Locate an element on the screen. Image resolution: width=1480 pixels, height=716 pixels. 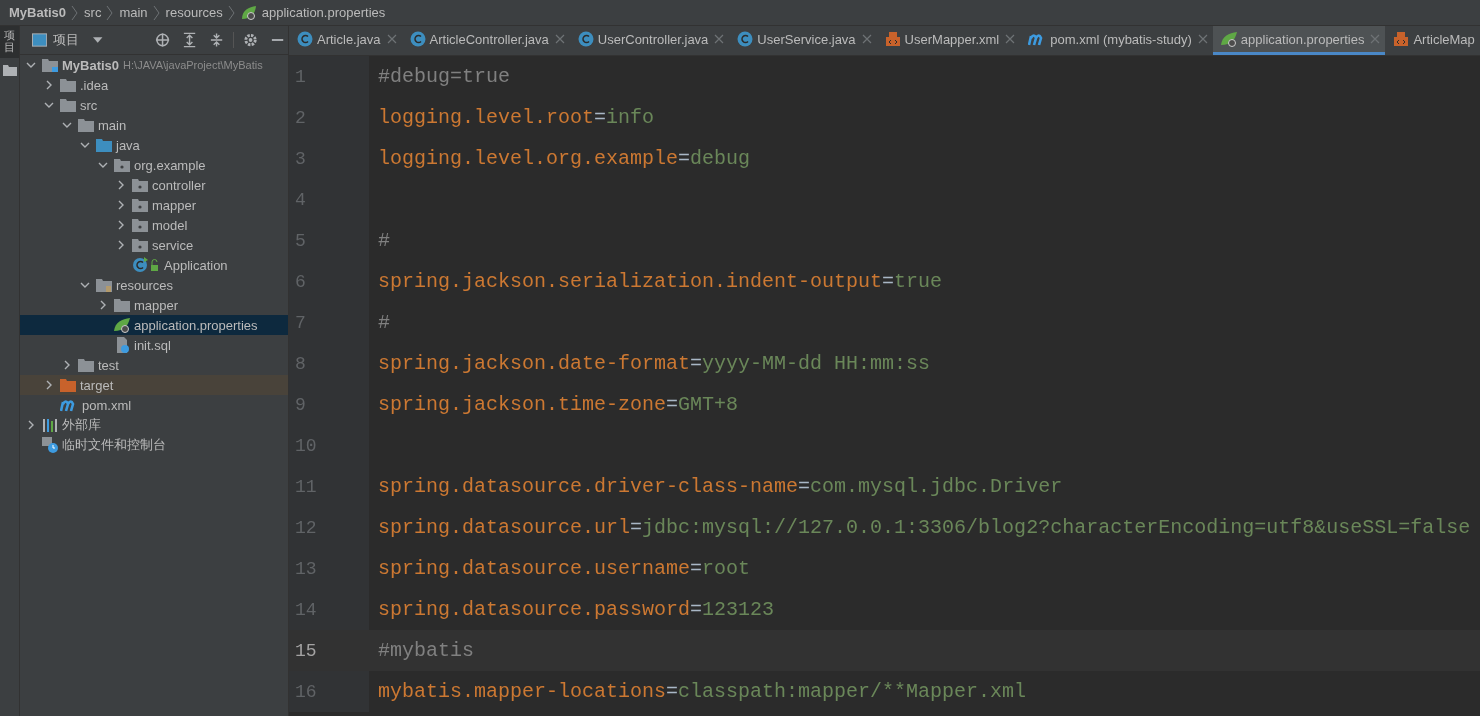
project-tool-tab: 项目 is located at coordinates (9, 42).